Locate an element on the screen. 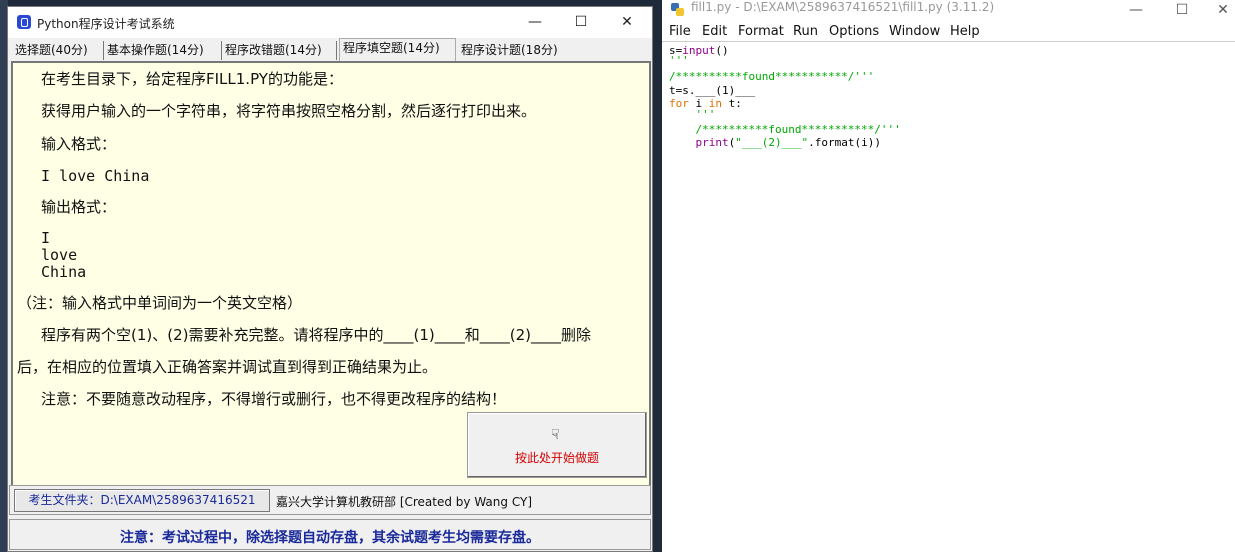 This screenshot has width=1235, height=552. start-question-label: 按此处开始做题 is located at coordinates (556, 458).